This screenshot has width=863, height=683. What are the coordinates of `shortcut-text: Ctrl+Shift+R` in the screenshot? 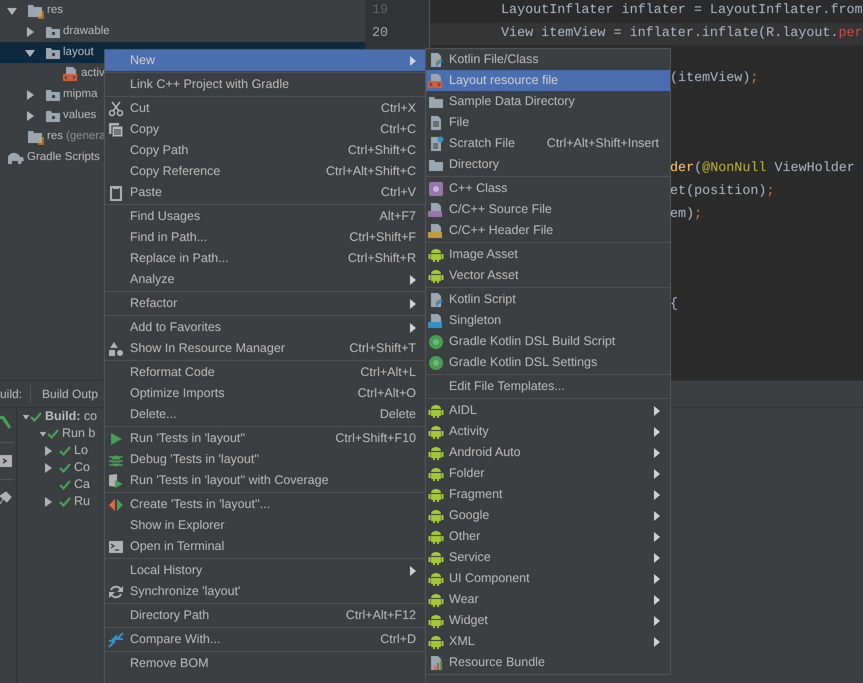 It's located at (382, 259).